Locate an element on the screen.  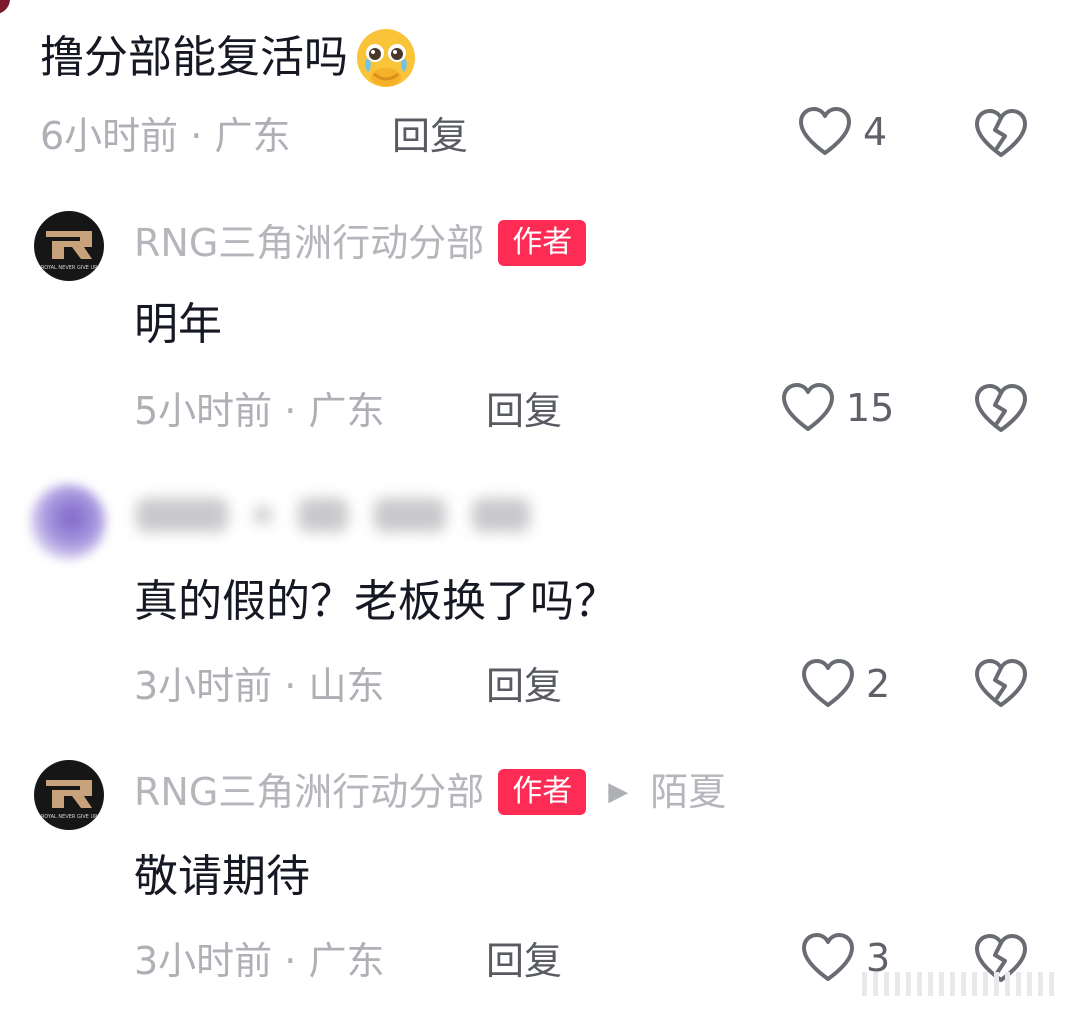
like-count: 4 is located at coordinates (875, 132).